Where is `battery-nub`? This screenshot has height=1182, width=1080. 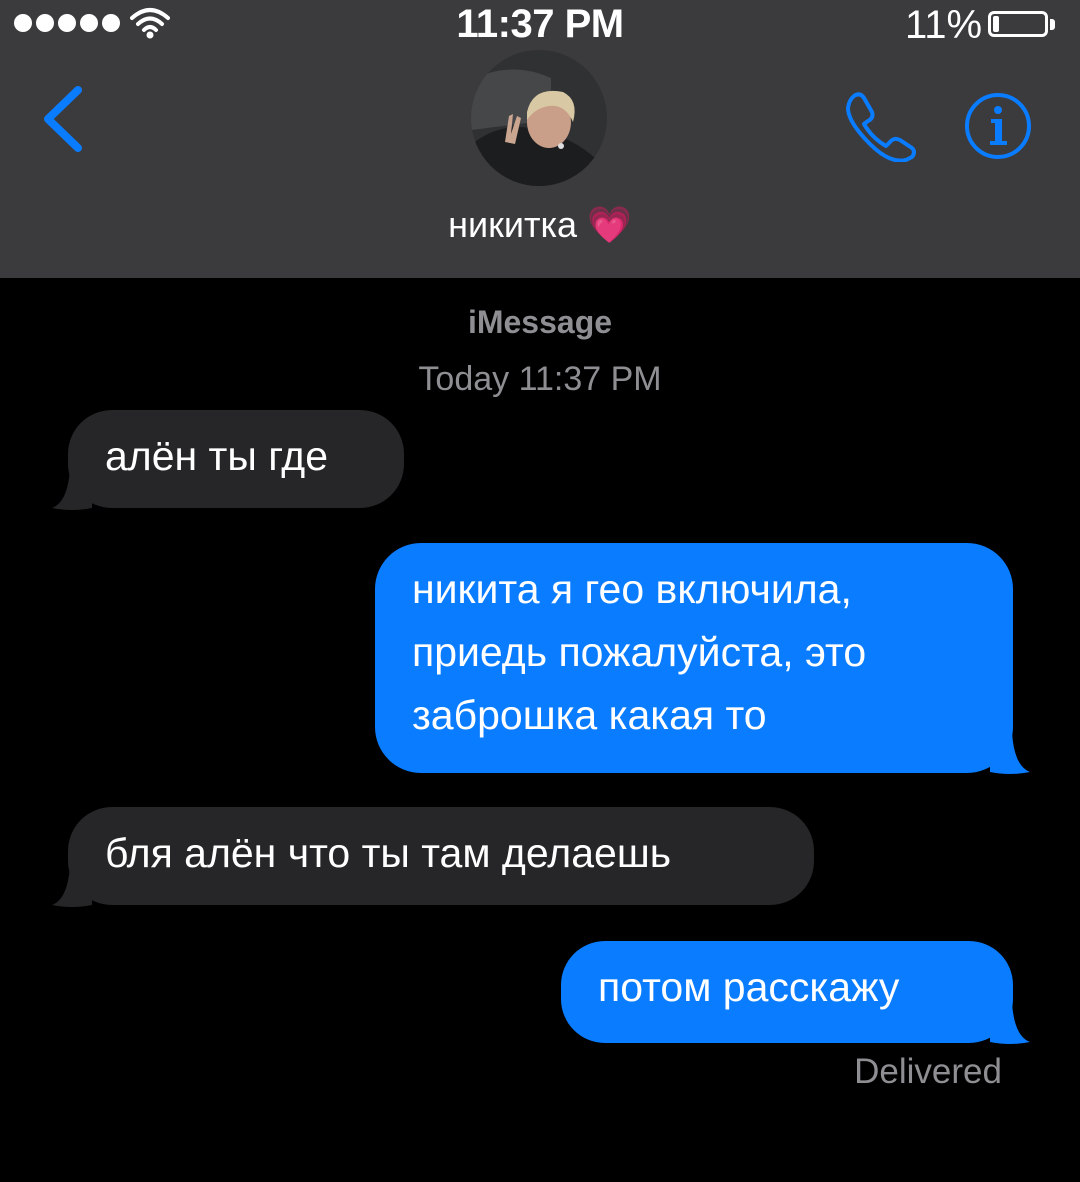 battery-nub is located at coordinates (1052, 24).